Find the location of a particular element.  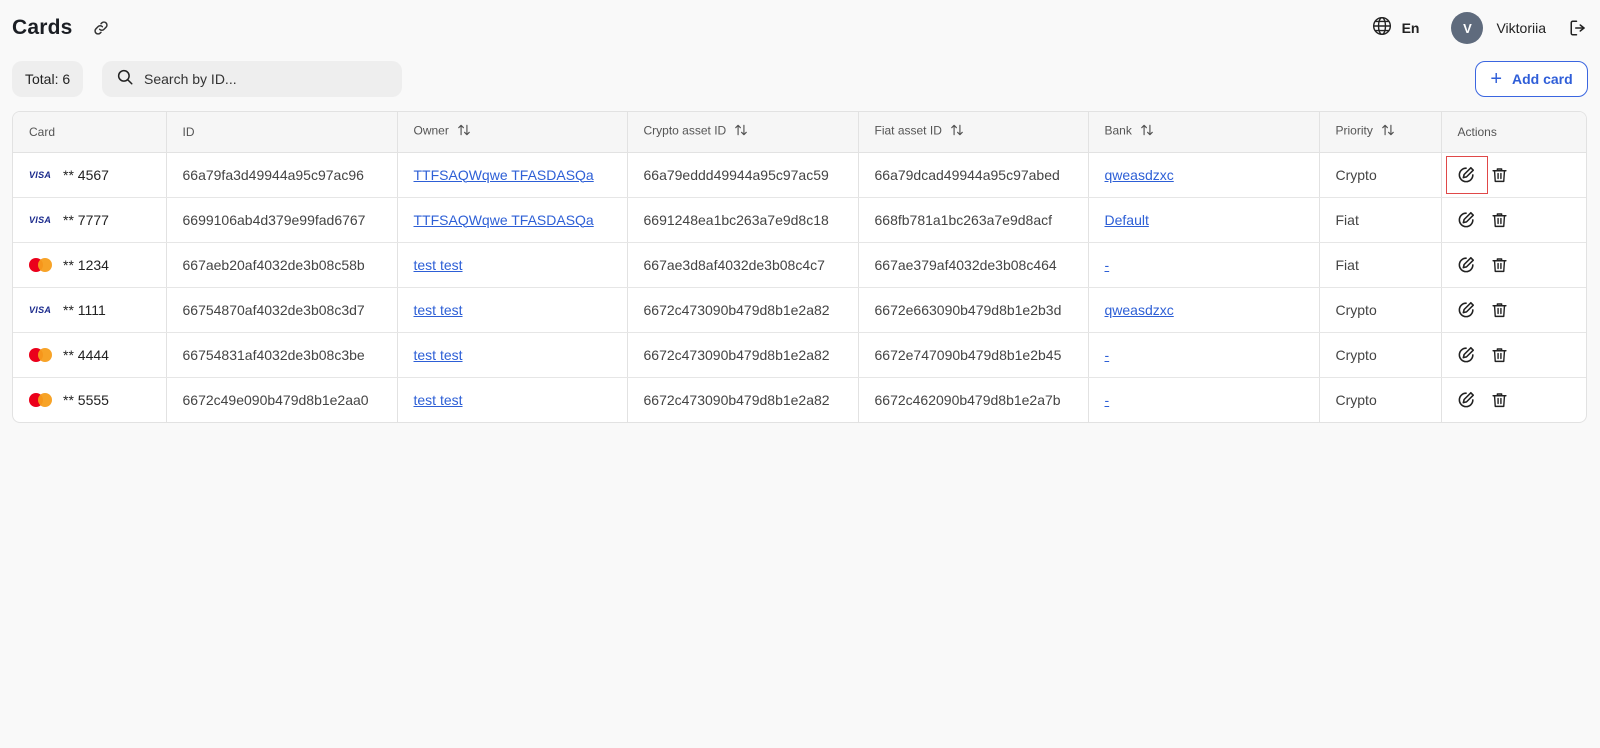

card-cell: VISA ** 7777 is located at coordinates (90, 220).